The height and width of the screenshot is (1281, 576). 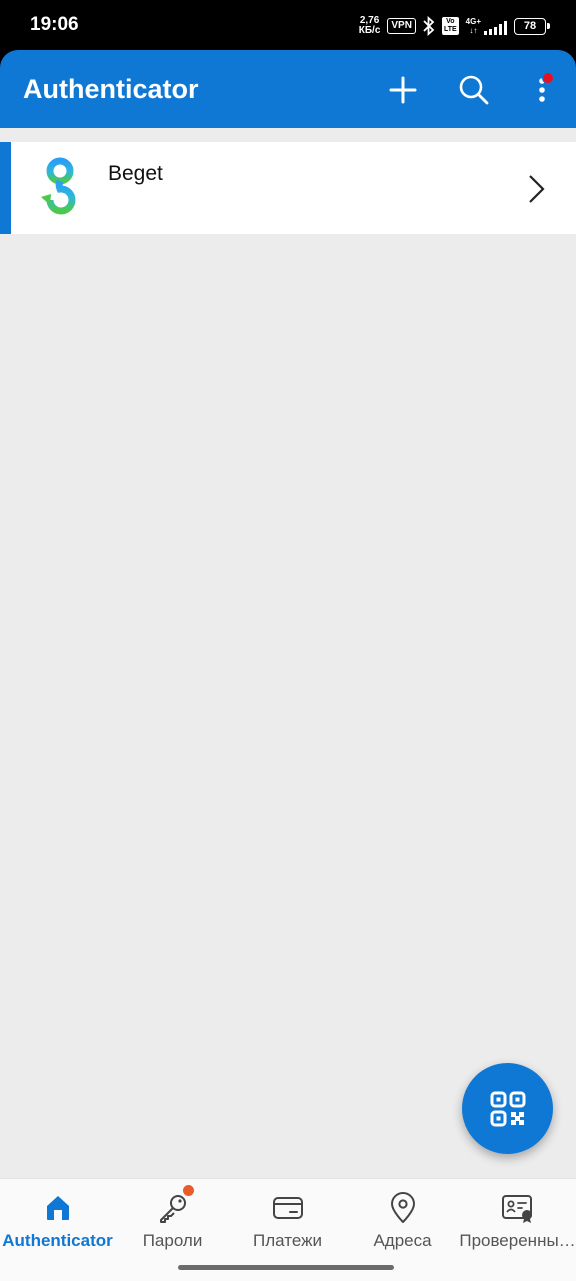 What do you see at coordinates (542, 90) in the screenshot?
I see `more-options-button` at bounding box center [542, 90].